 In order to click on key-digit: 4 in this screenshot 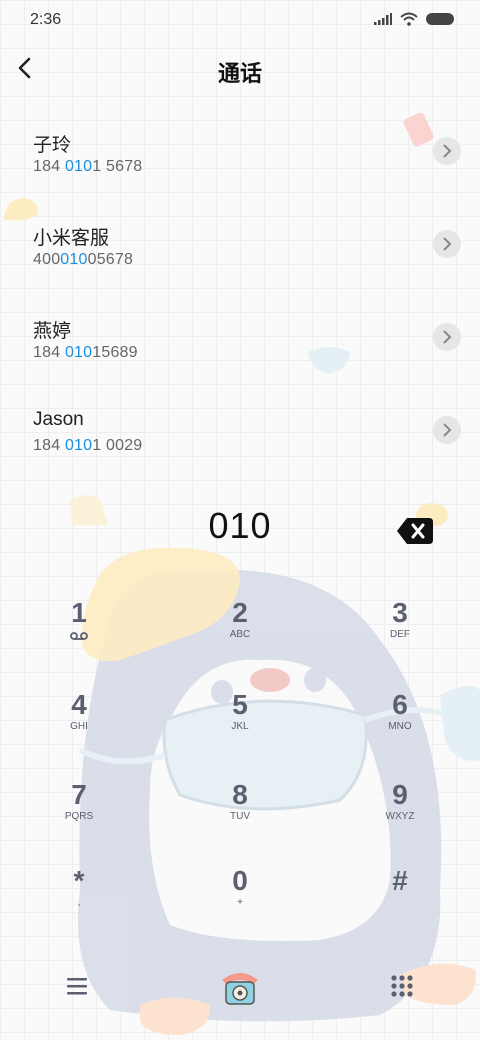, I will do `click(79, 704)`.